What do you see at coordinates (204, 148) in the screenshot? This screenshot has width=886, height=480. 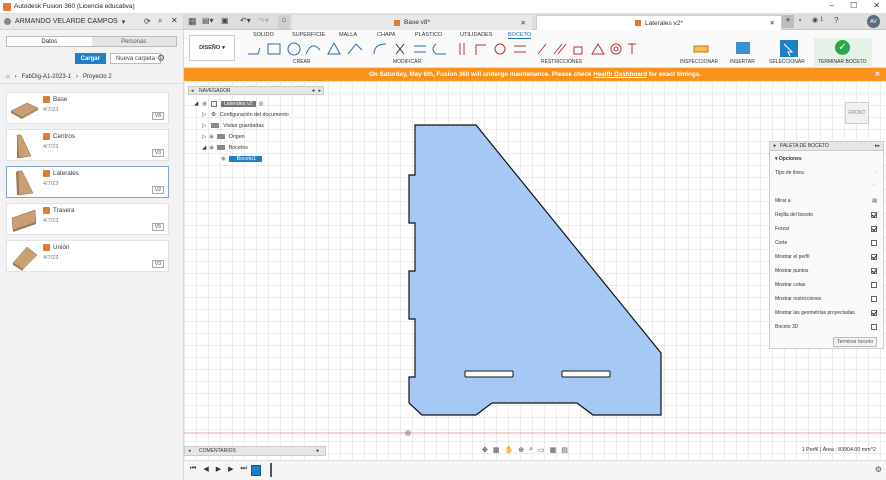 I see `triangle-down-icon: ◢` at bounding box center [204, 148].